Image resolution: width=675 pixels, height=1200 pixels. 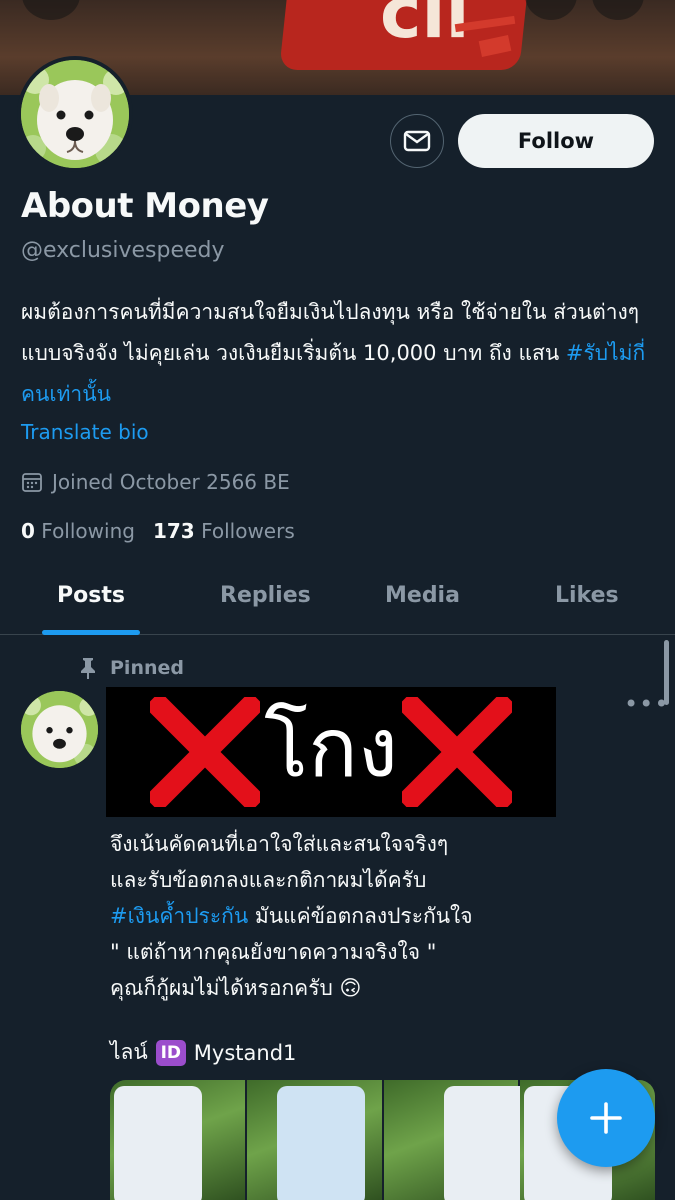 What do you see at coordinates (360, 916) in the screenshot?
I see `post-line-rest: มันแค่ข้อตกลงประกันใจ` at bounding box center [360, 916].